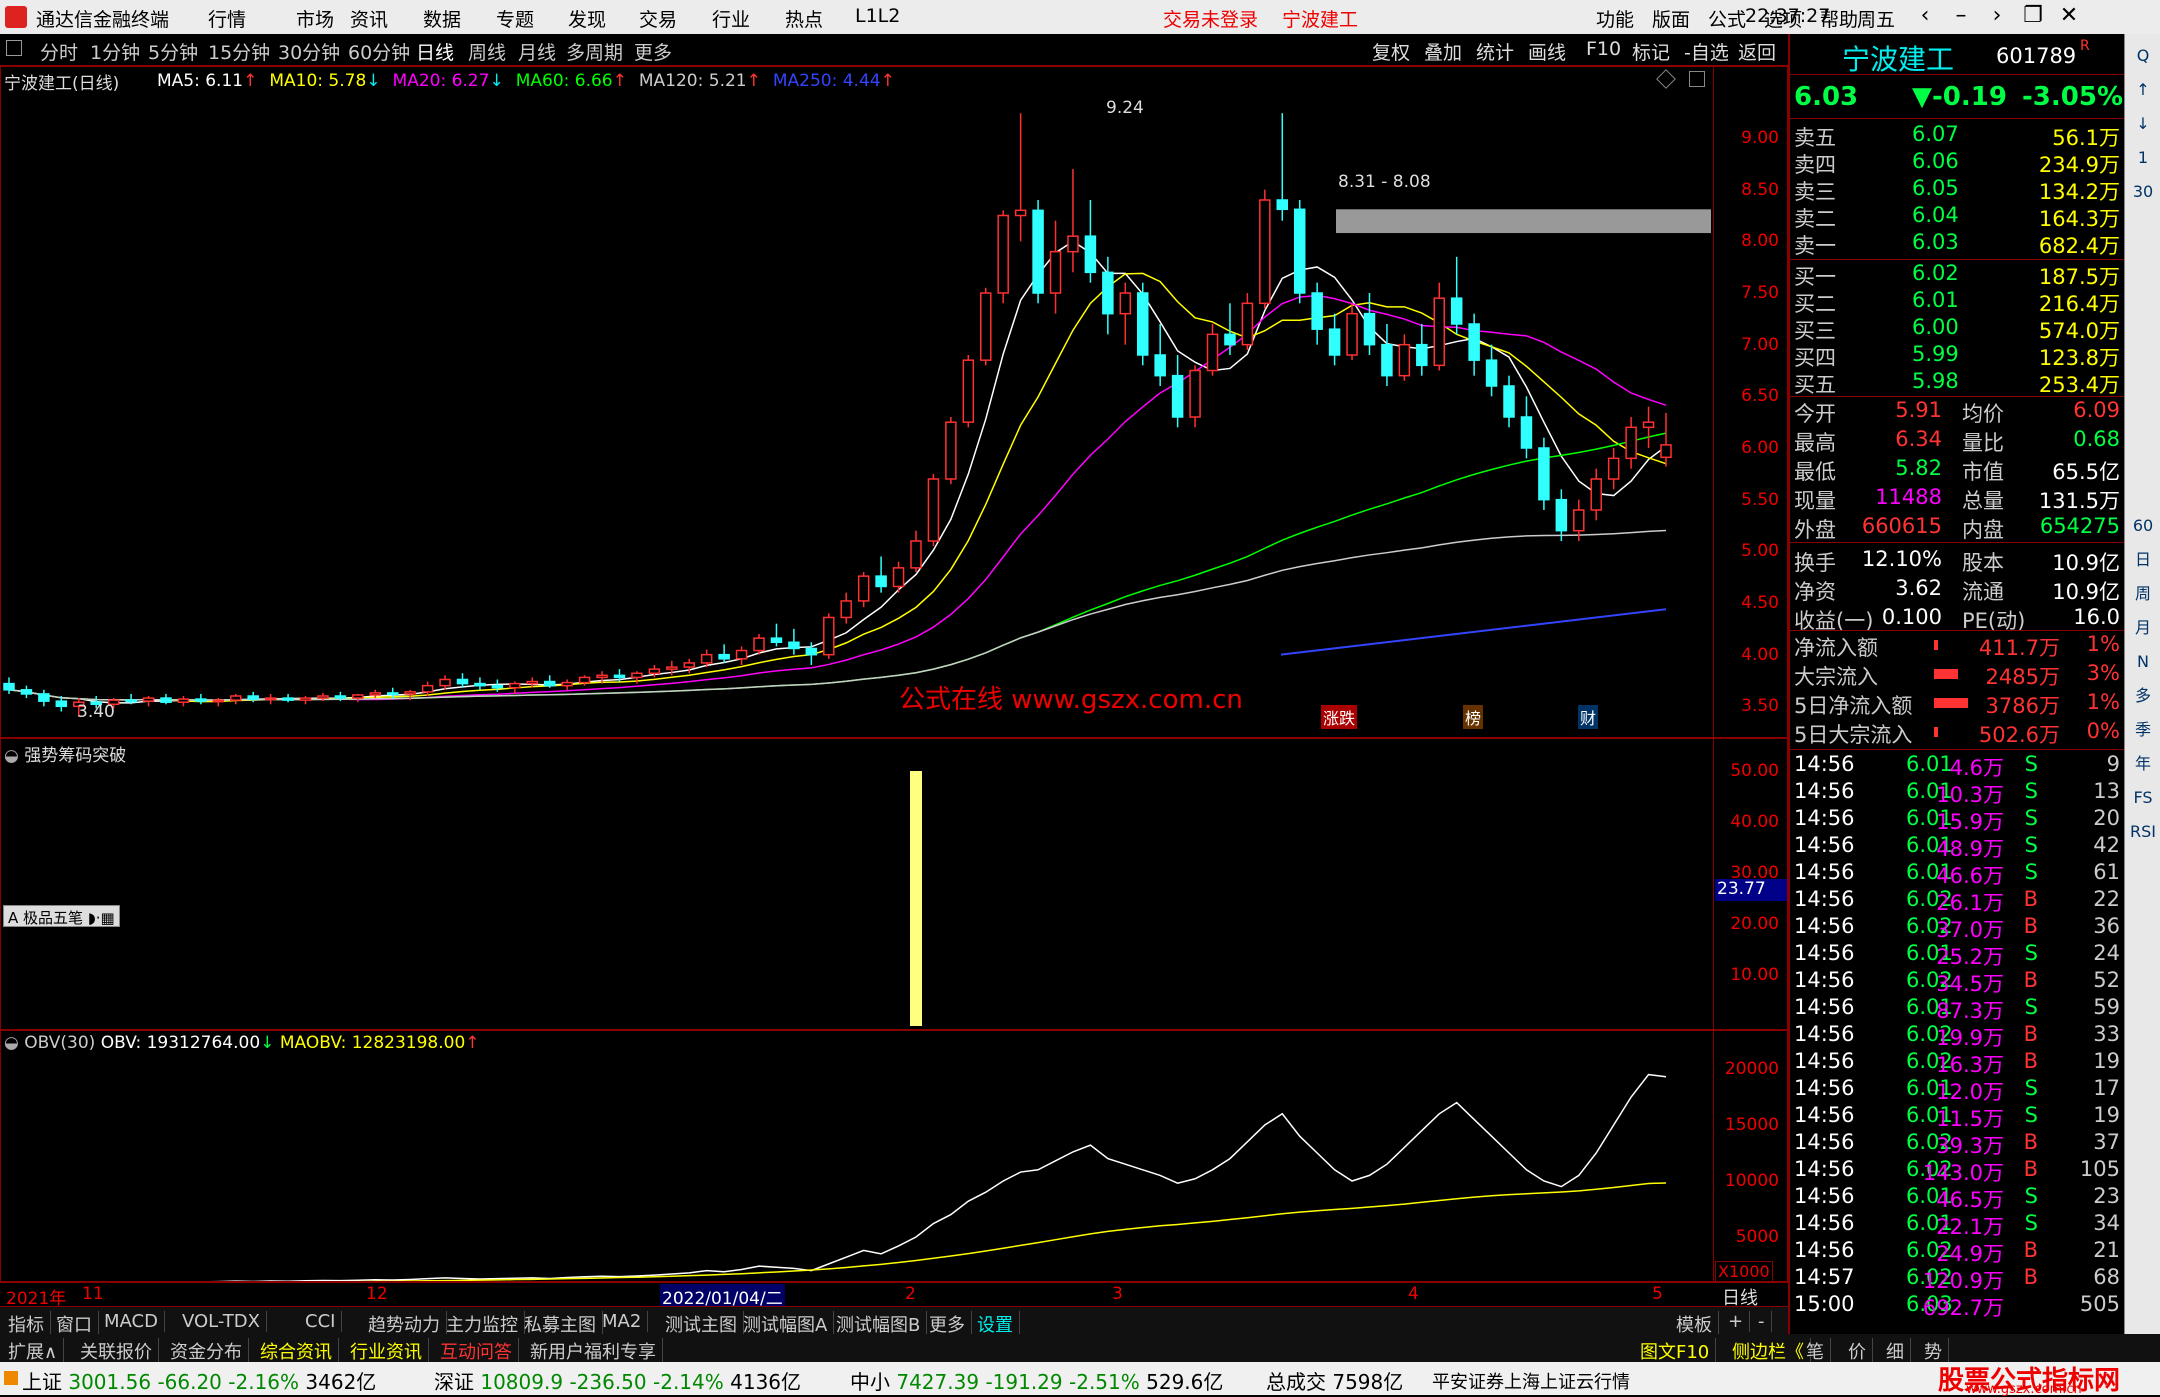  I want to click on sidebar-item-7: 周, so click(2143, 594).